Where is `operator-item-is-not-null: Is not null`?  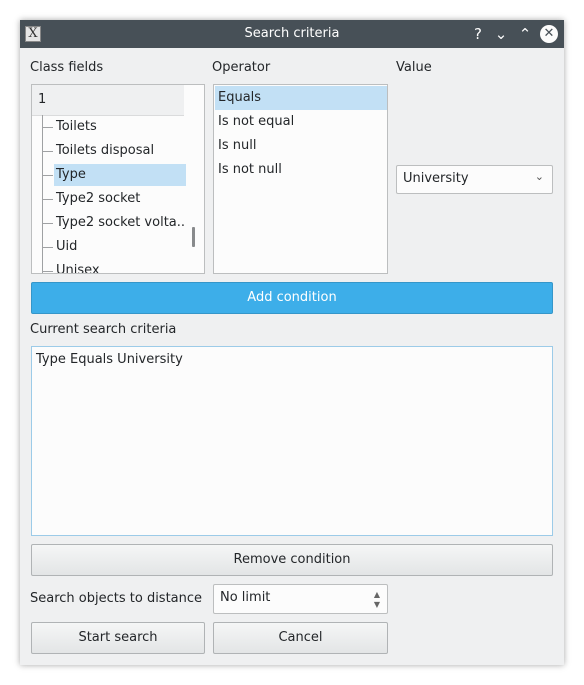 operator-item-is-not-null: Is not null is located at coordinates (301, 170).